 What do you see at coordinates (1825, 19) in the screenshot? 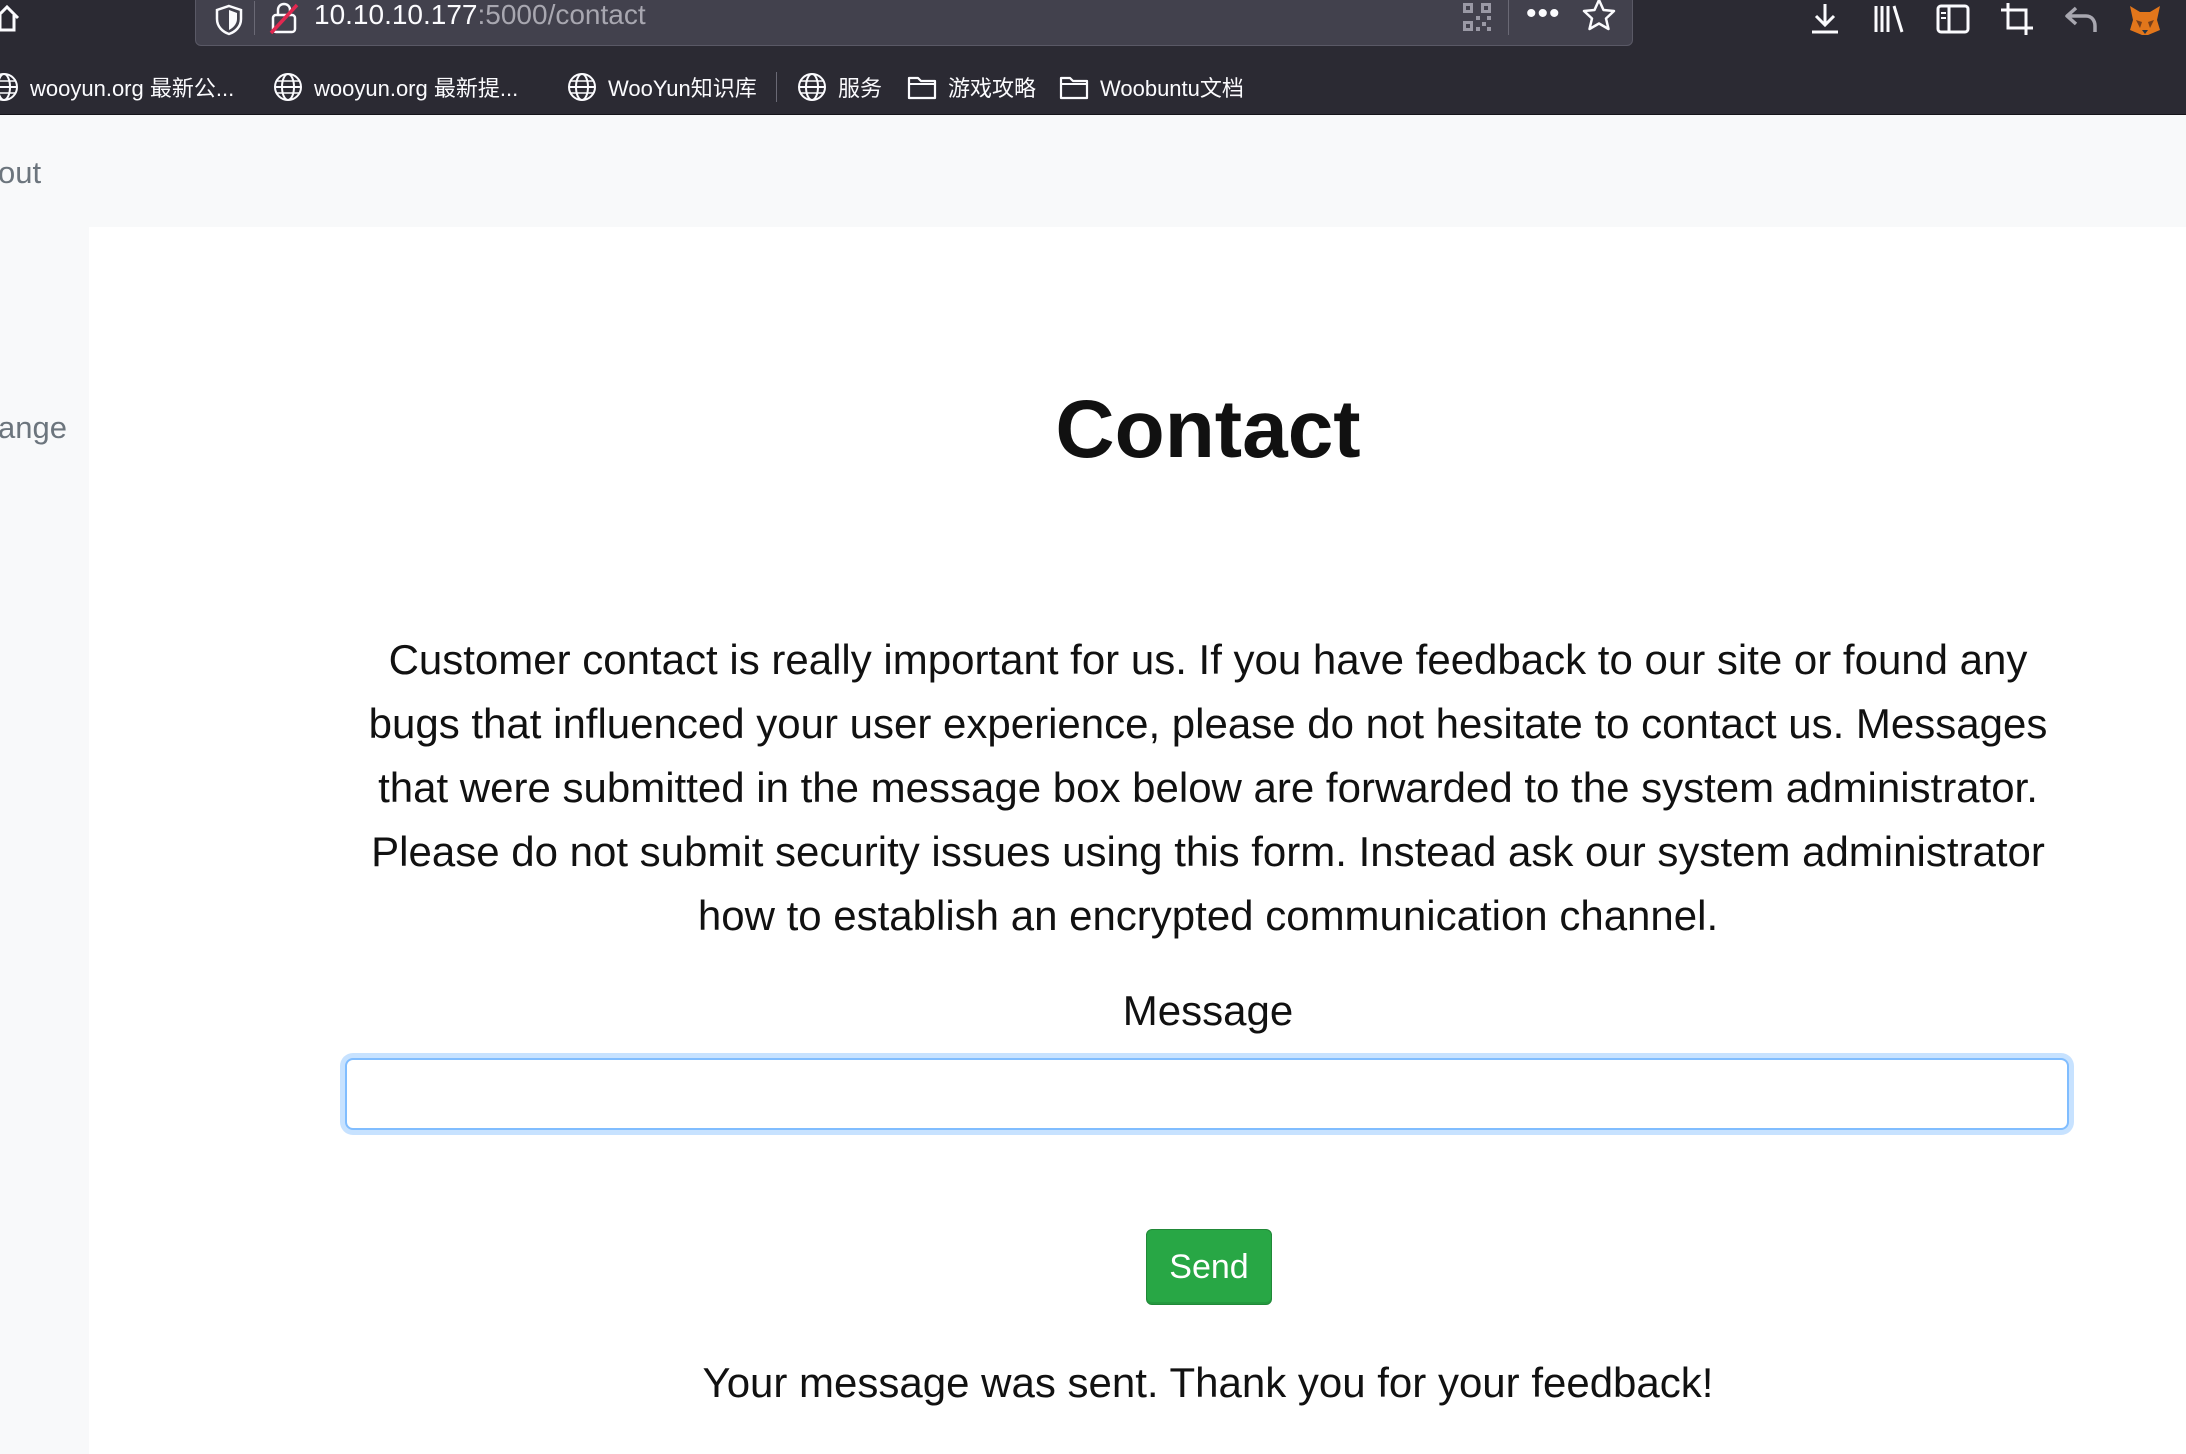
I see `downloads-icon` at bounding box center [1825, 19].